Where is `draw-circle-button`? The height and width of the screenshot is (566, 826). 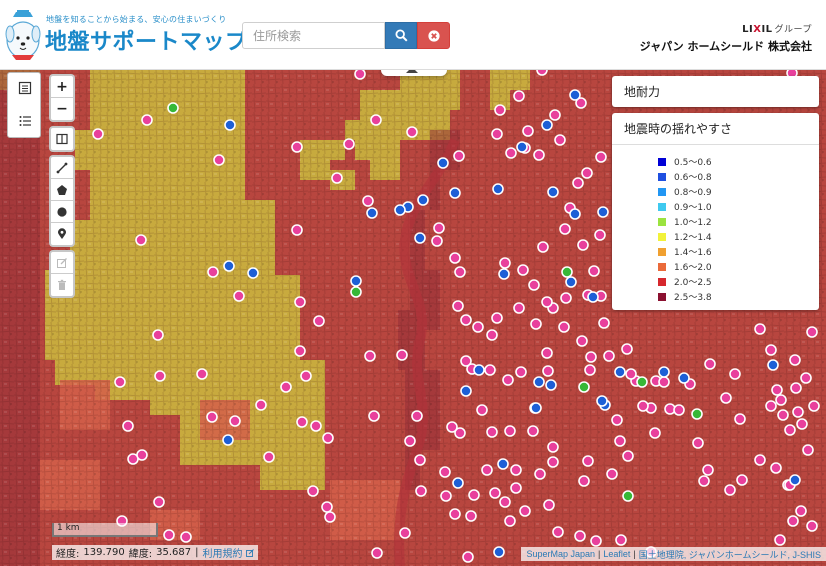 draw-circle-button is located at coordinates (62, 212).